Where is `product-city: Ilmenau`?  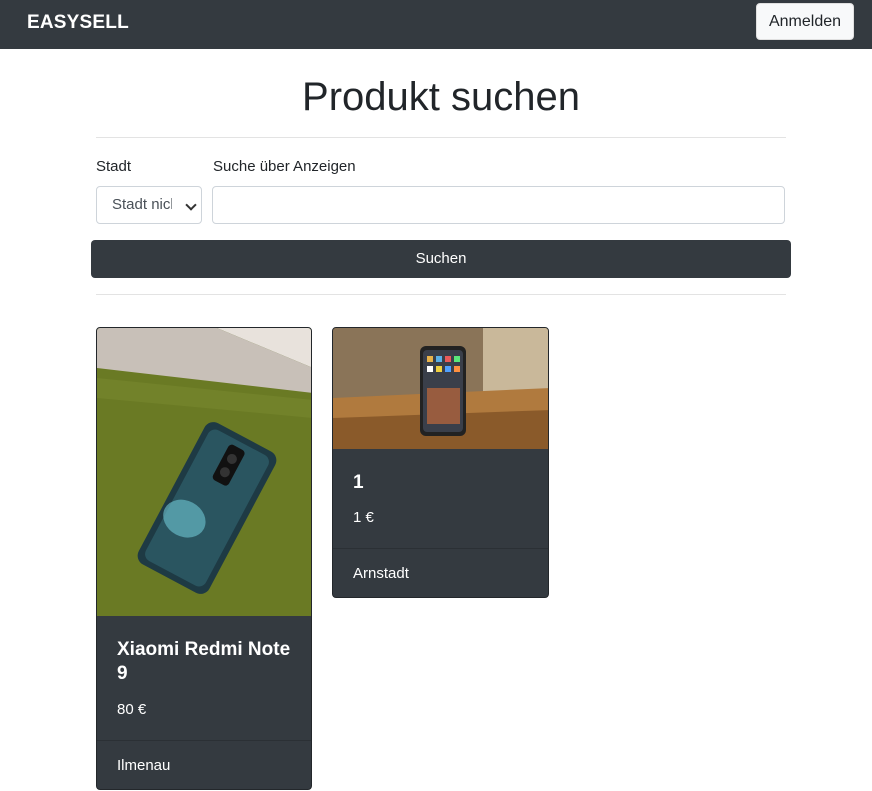 product-city: Ilmenau is located at coordinates (204, 764).